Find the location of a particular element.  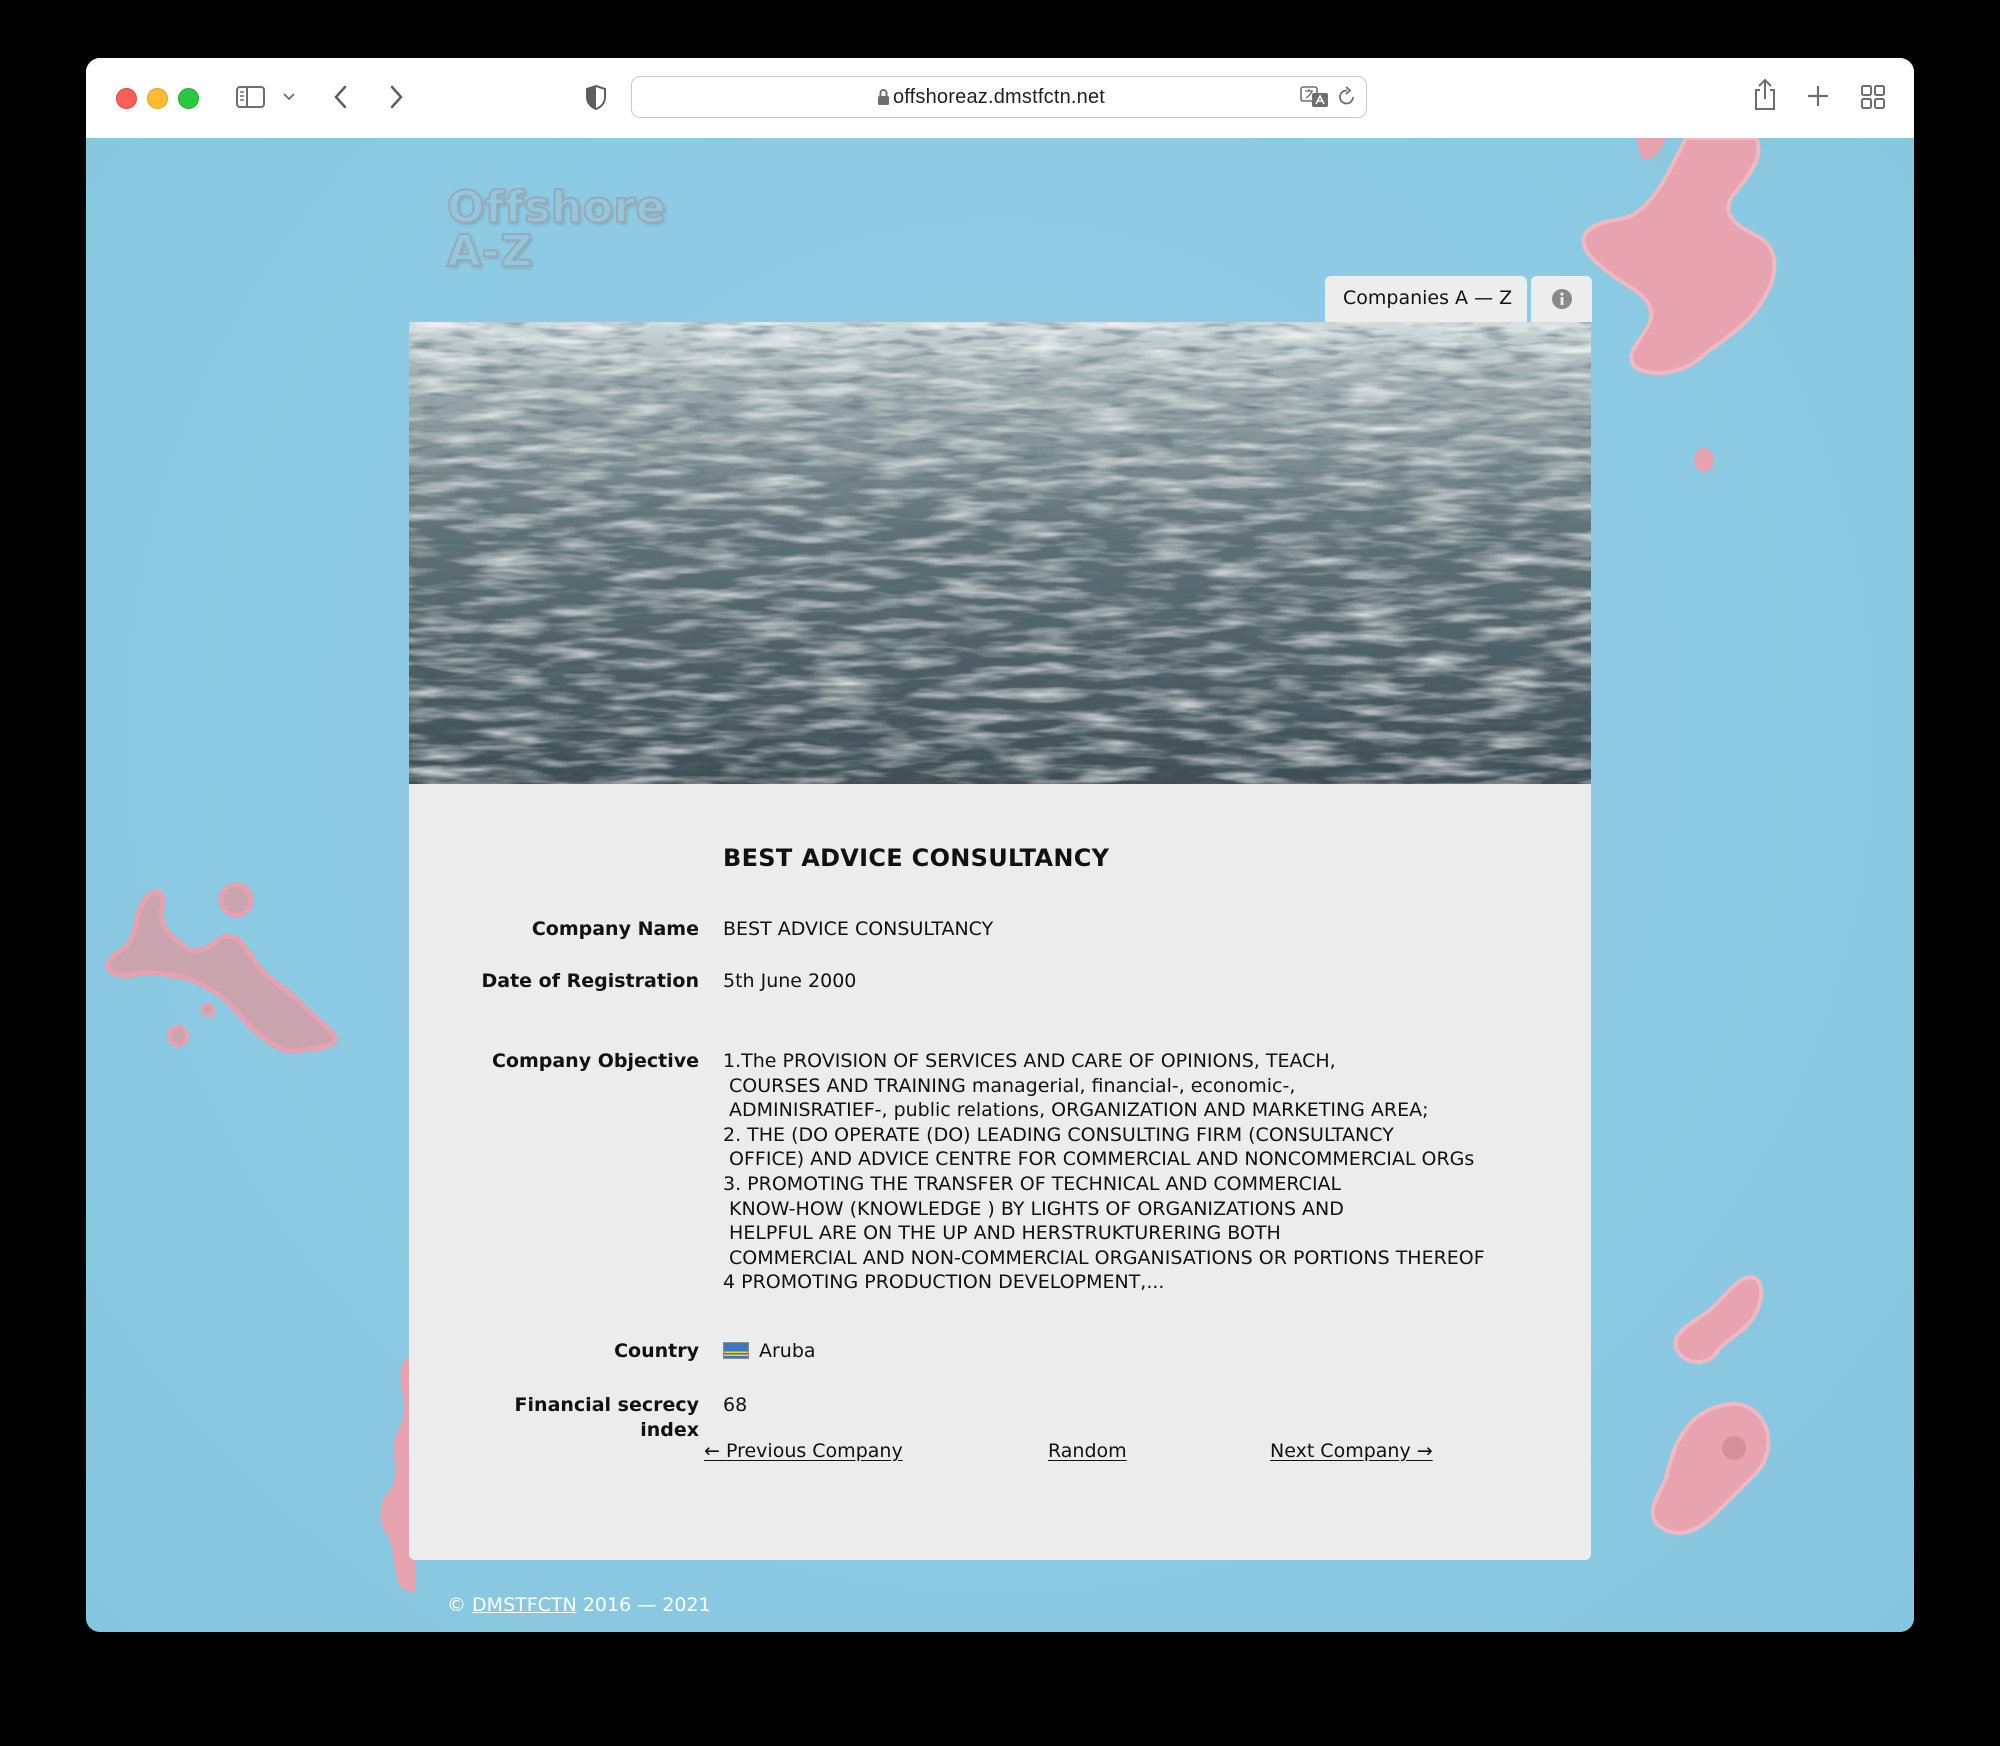

registration-date-label: Date of Registration is located at coordinates (590, 981).